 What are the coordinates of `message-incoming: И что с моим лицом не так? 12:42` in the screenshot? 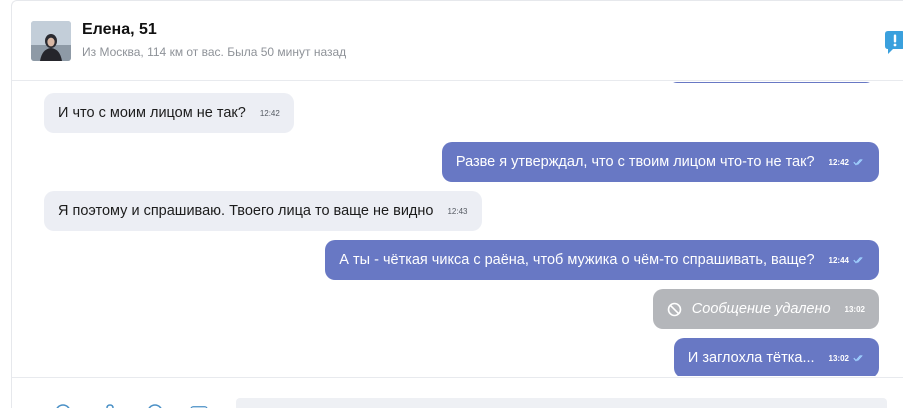 It's located at (169, 113).